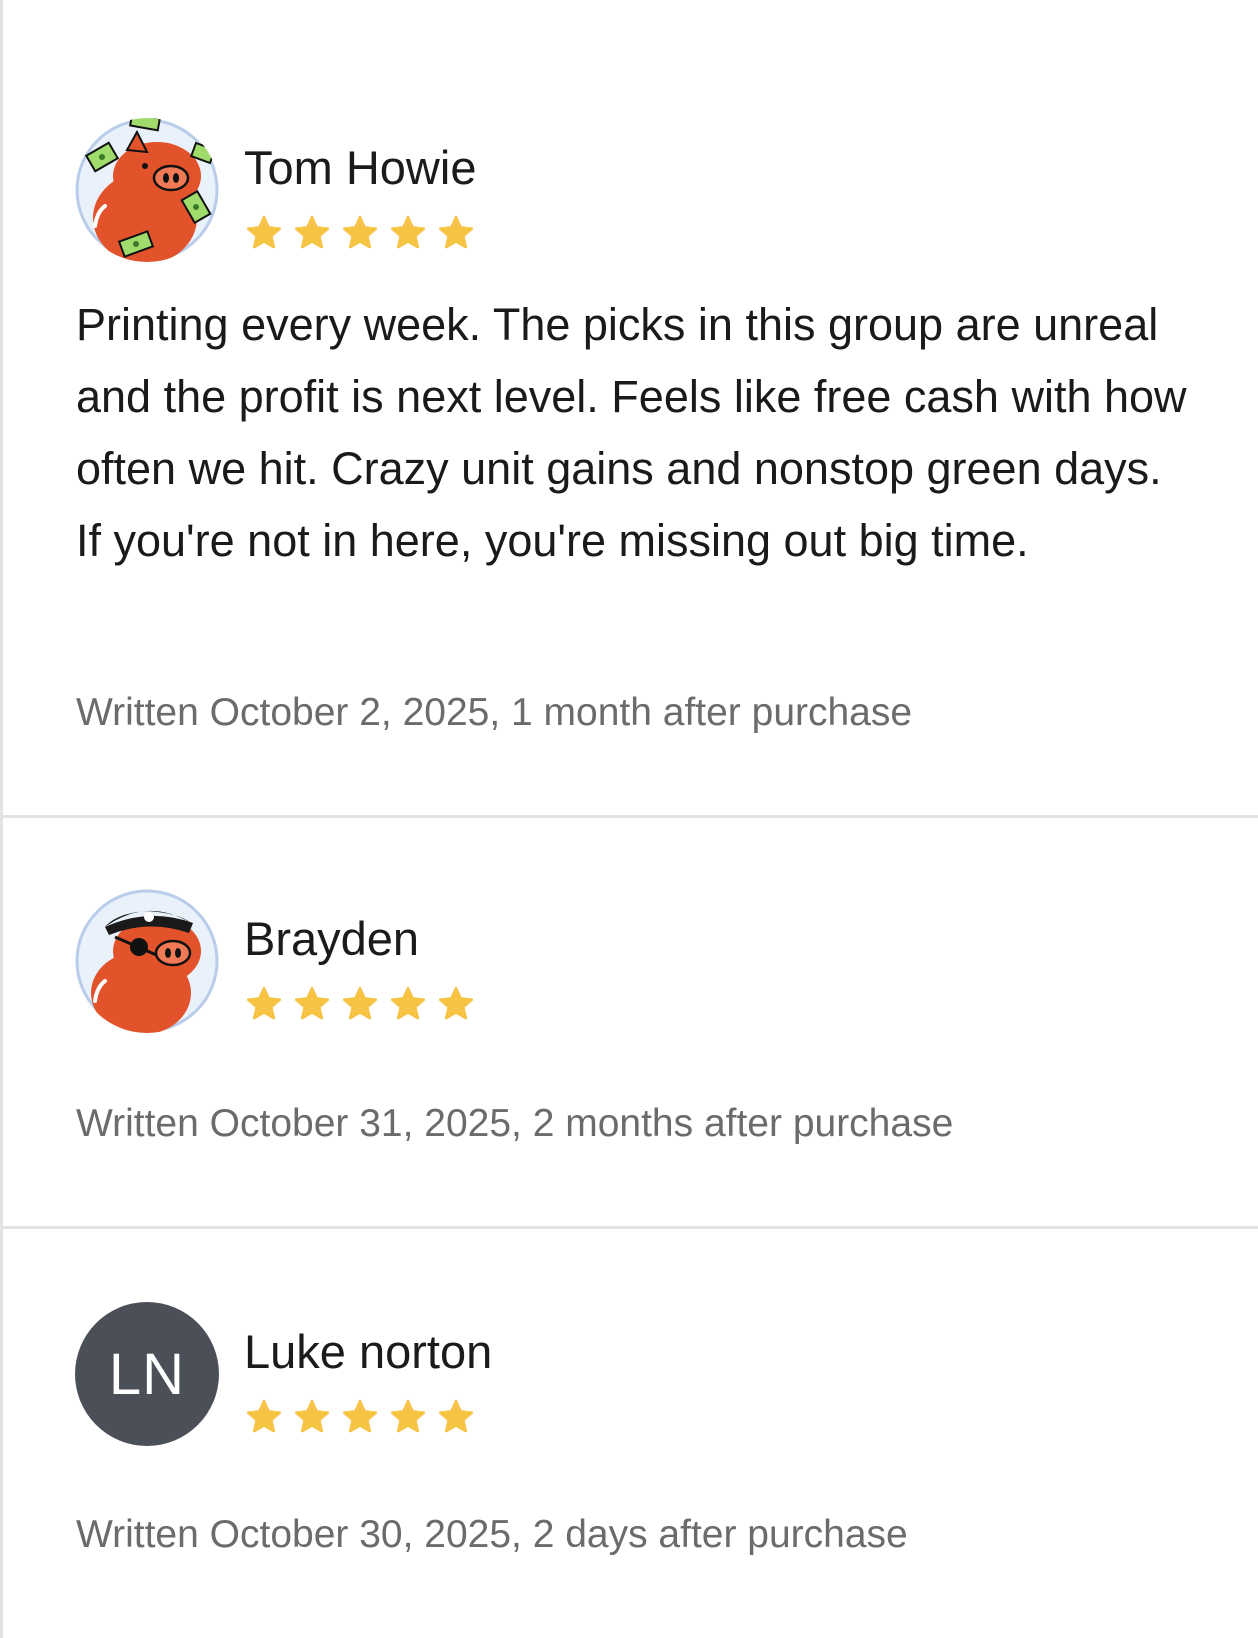 This screenshot has height=1638, width=1258. I want to click on review-author: Luke norton, so click(368, 1351).